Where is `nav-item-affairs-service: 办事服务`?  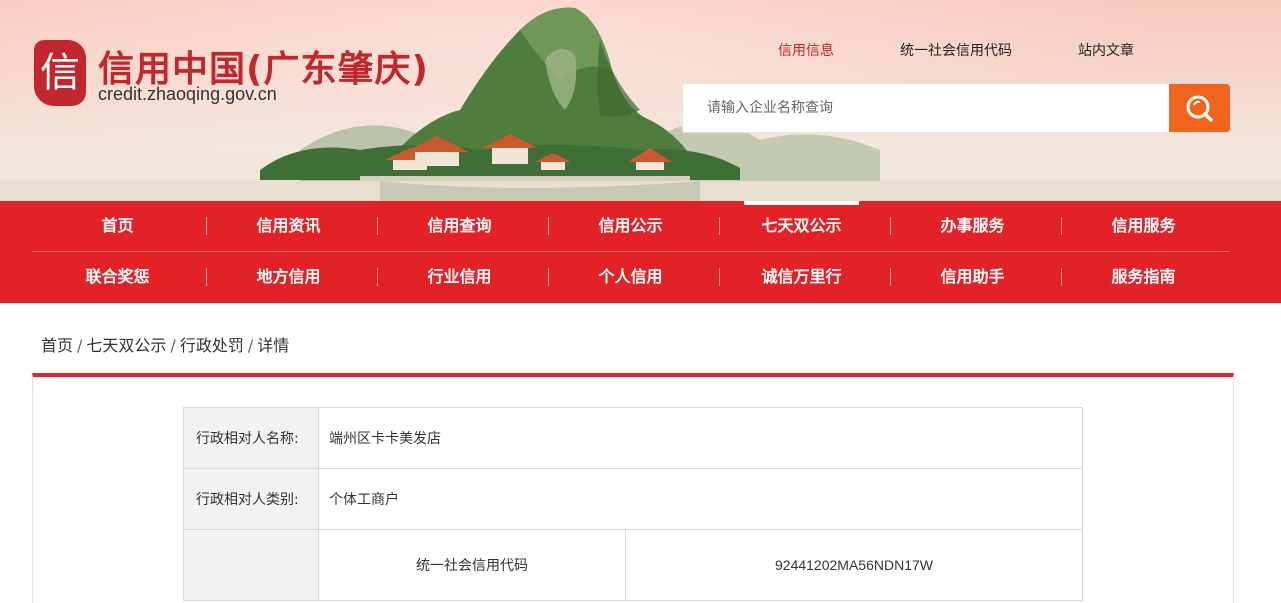 nav-item-affairs-service: 办事服务 is located at coordinates (972, 226).